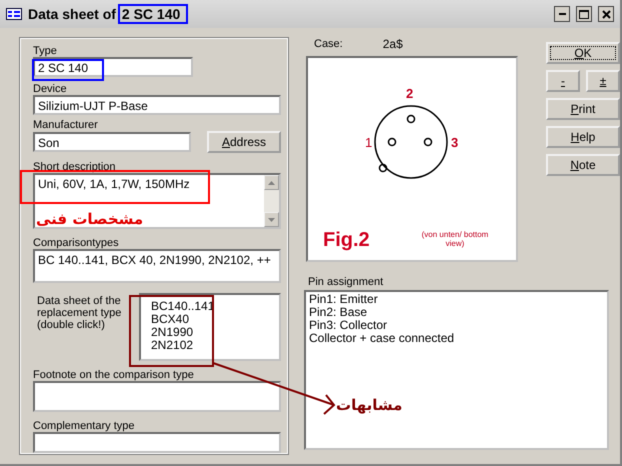  Describe the element at coordinates (84, 426) in the screenshot. I see `field-label: Complementary type` at that location.